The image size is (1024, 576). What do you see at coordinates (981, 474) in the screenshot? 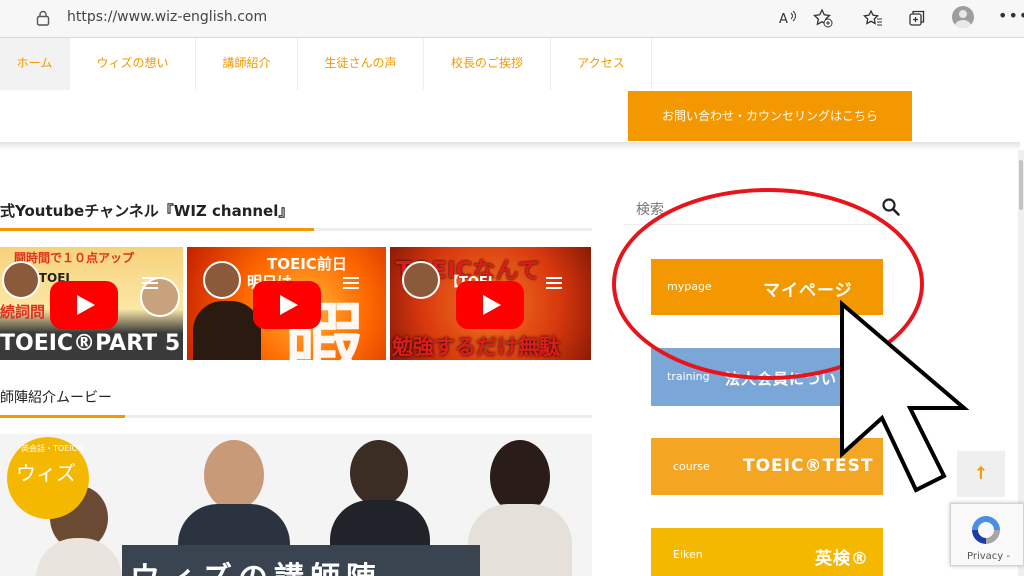
I see `back-to-top-button: ↑` at bounding box center [981, 474].